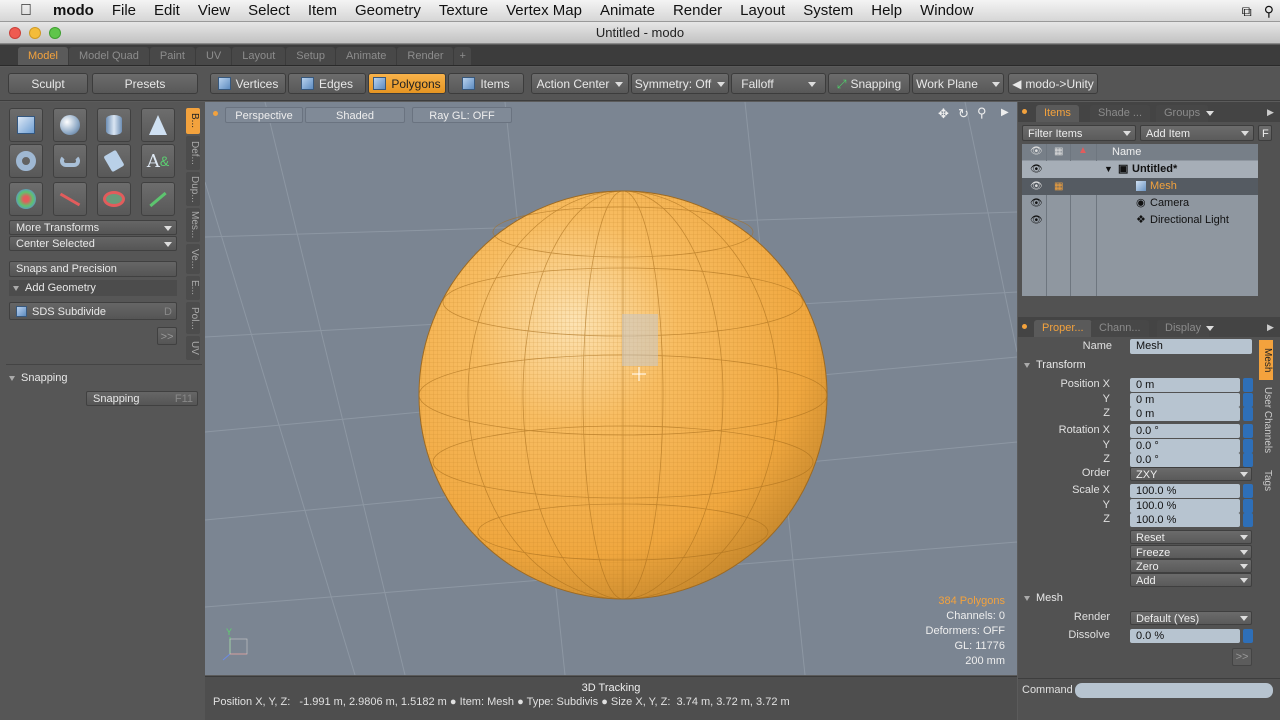 This screenshot has width=1280, height=720. Describe the element at coordinates (1191, 618) in the screenshot. I see `render-dropdown: Default (Yes)` at that location.